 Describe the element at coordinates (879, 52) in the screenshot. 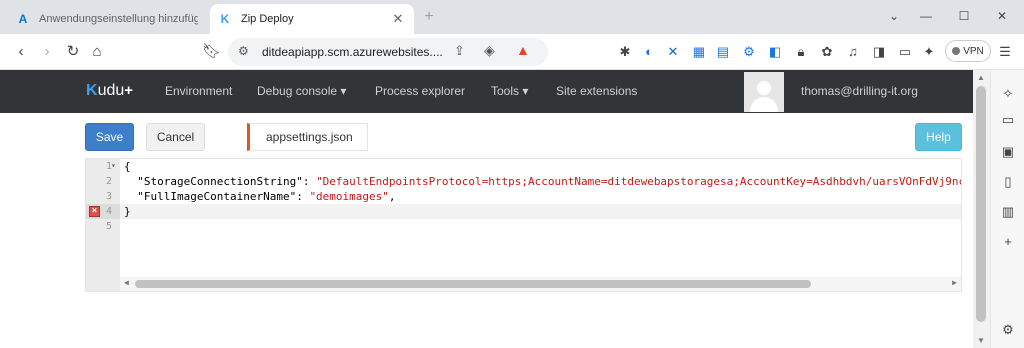

I see `sidebar-toggle-icon: ◨` at that location.